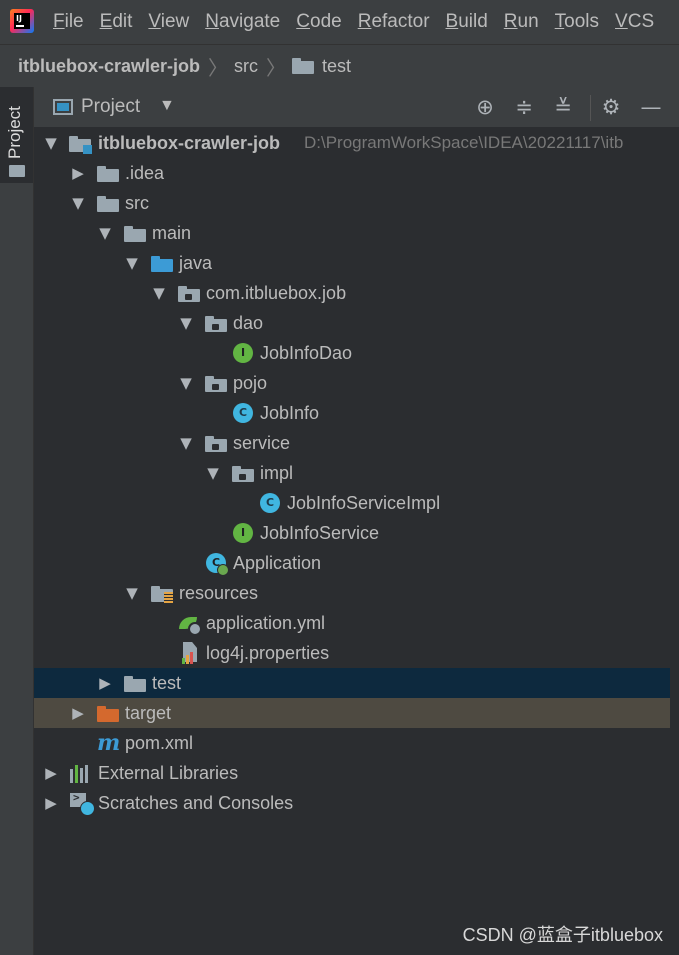 Image resolution: width=679 pixels, height=955 pixels. Describe the element at coordinates (352, 713) in the screenshot. I see `tree-row-target: ▶ target` at that location.